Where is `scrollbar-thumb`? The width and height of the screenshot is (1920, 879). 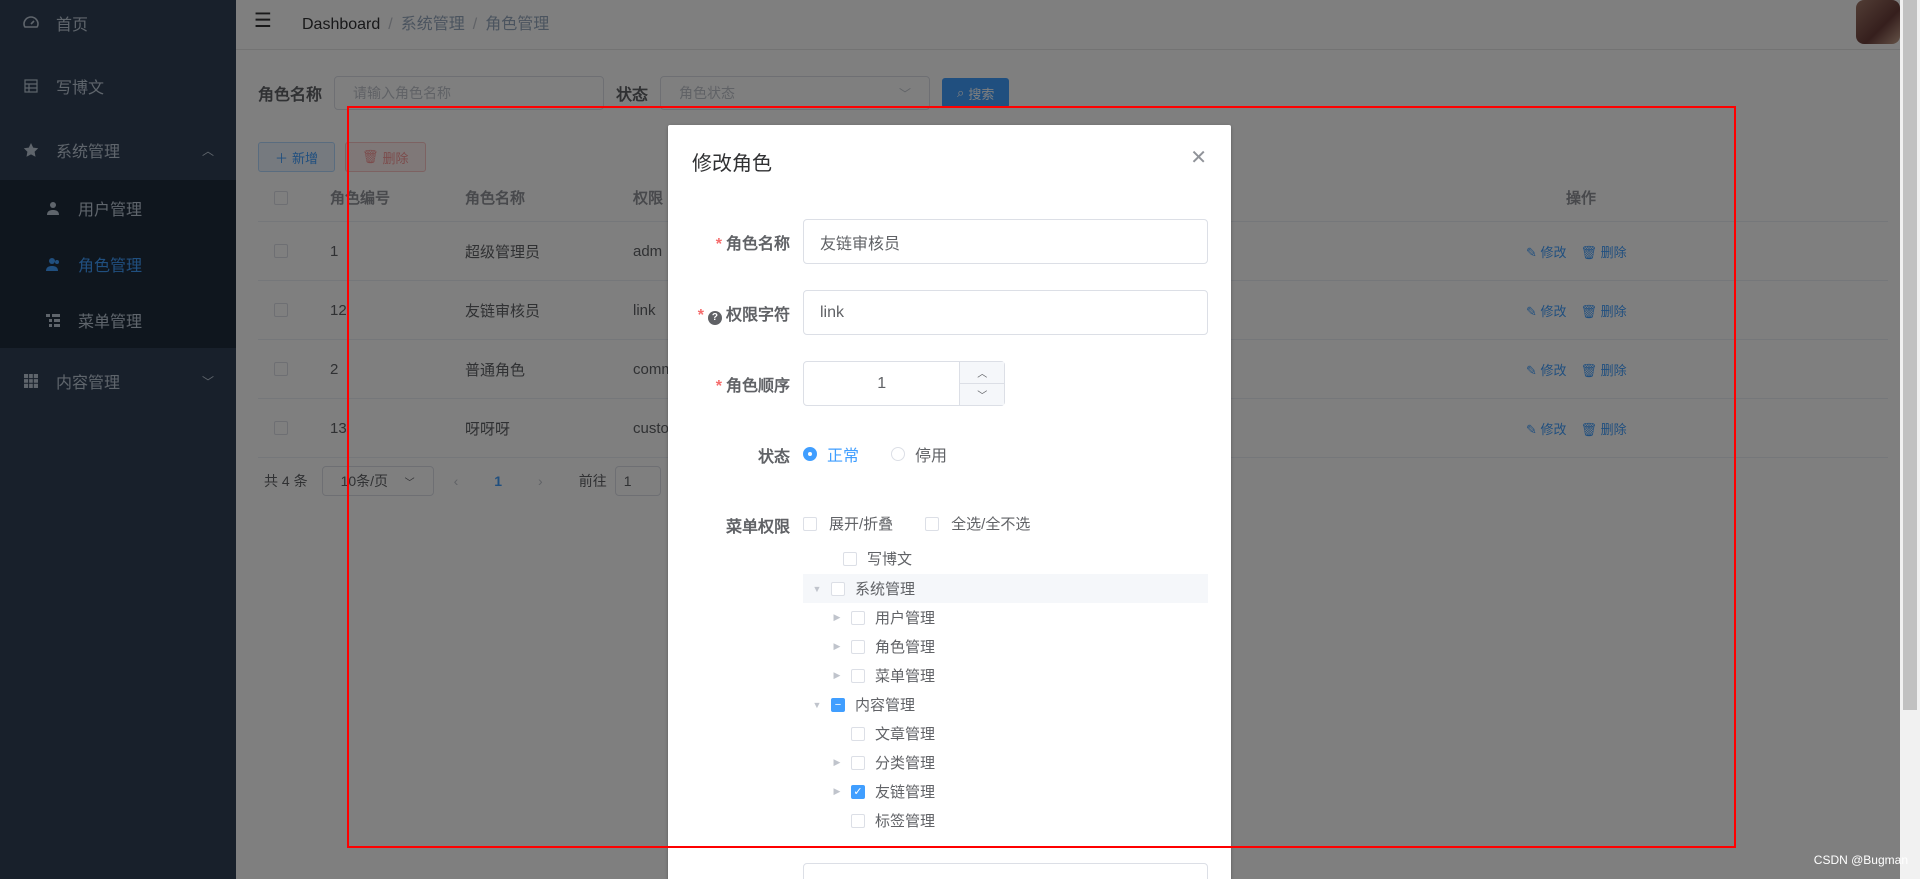
scrollbar-thumb is located at coordinates (1910, 355).